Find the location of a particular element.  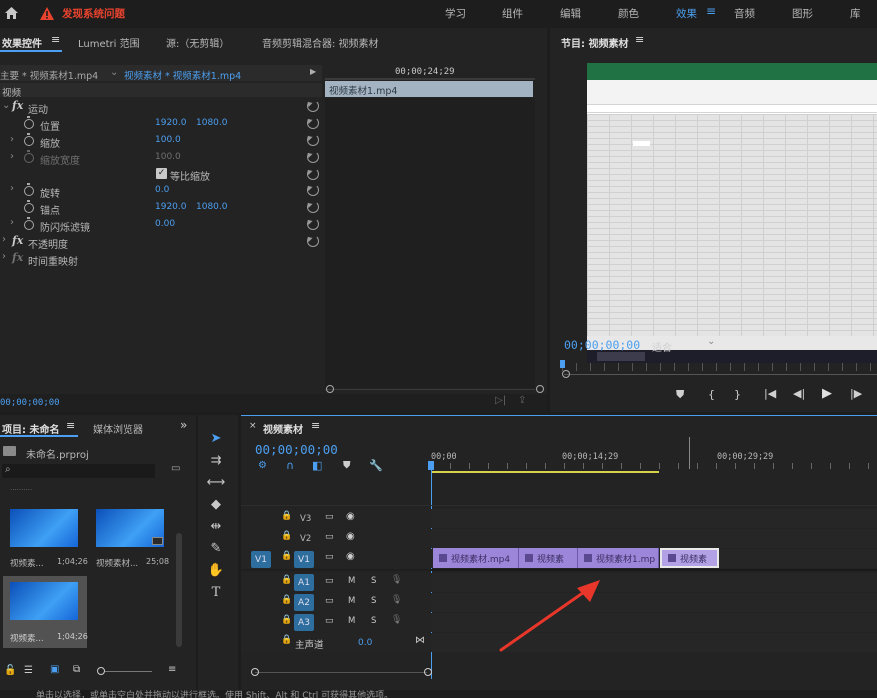

clip-2: 视频素 is located at coordinates (548, 558).